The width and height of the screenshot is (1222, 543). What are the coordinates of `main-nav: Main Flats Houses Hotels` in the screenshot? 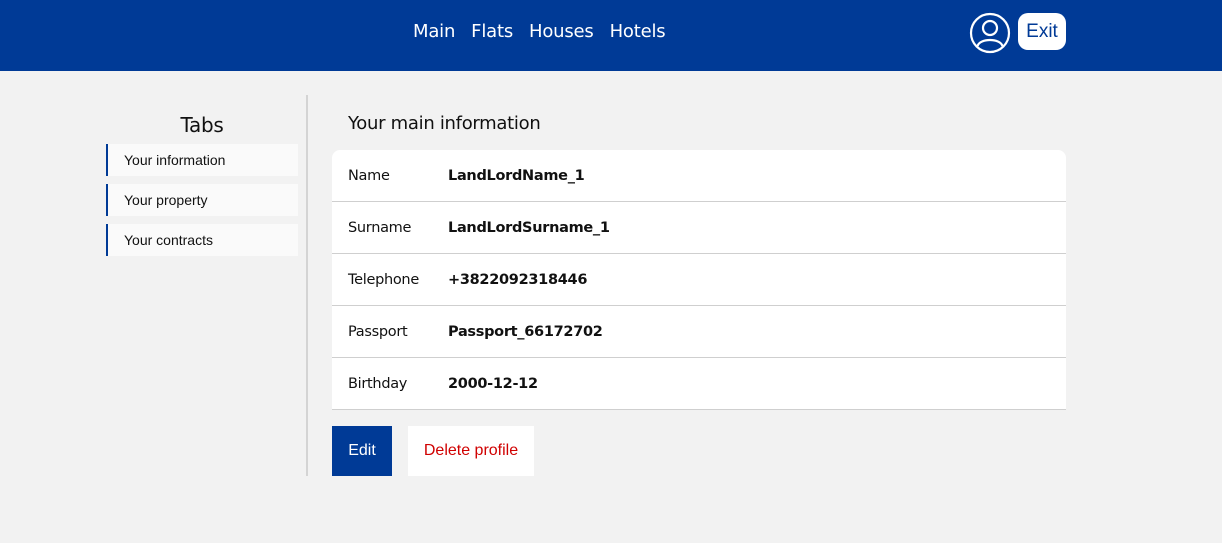 It's located at (539, 32).